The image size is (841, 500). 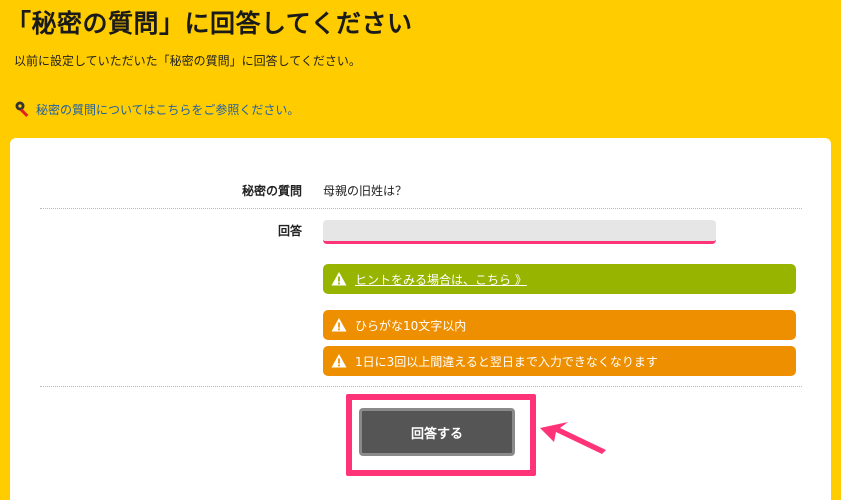 I want to click on page-title: 「秘密の質問」に回答してください, so click(x=209, y=23).